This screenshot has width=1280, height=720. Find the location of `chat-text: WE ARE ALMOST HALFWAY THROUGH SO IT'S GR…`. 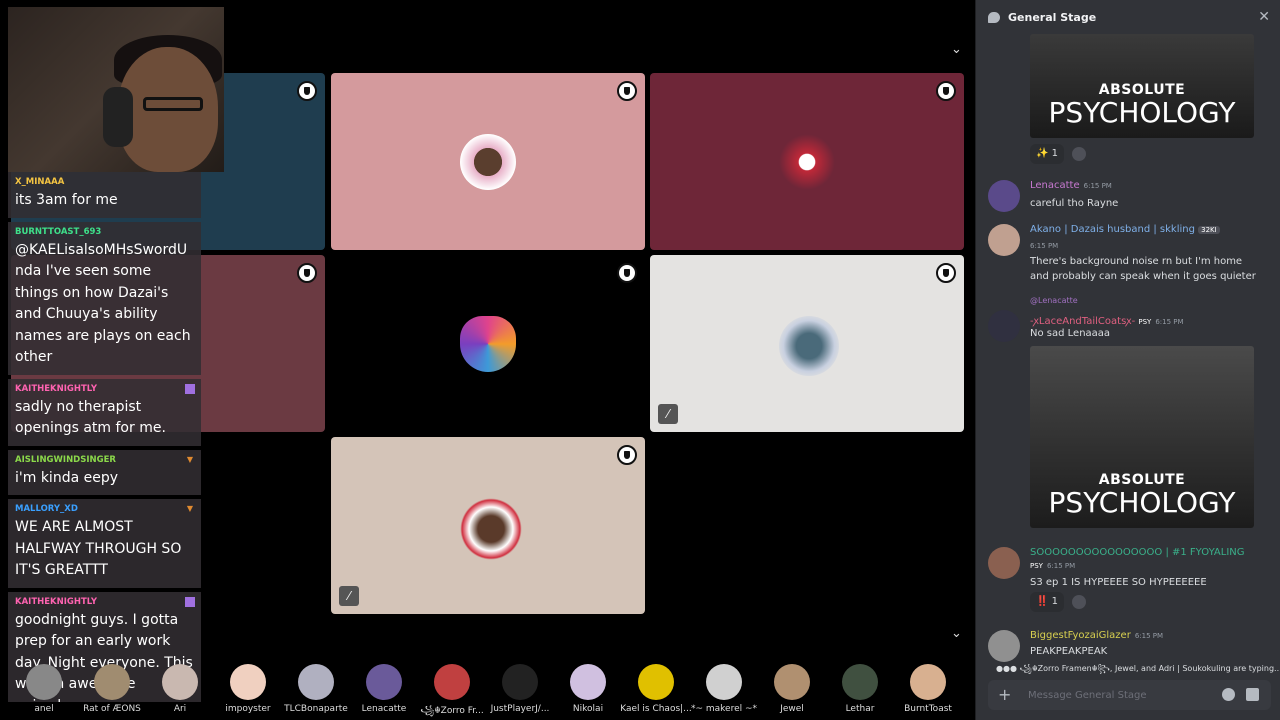

chat-text: WE ARE ALMOST HALFWAY THROUGH SO IT'S GR… is located at coordinates (98, 548).